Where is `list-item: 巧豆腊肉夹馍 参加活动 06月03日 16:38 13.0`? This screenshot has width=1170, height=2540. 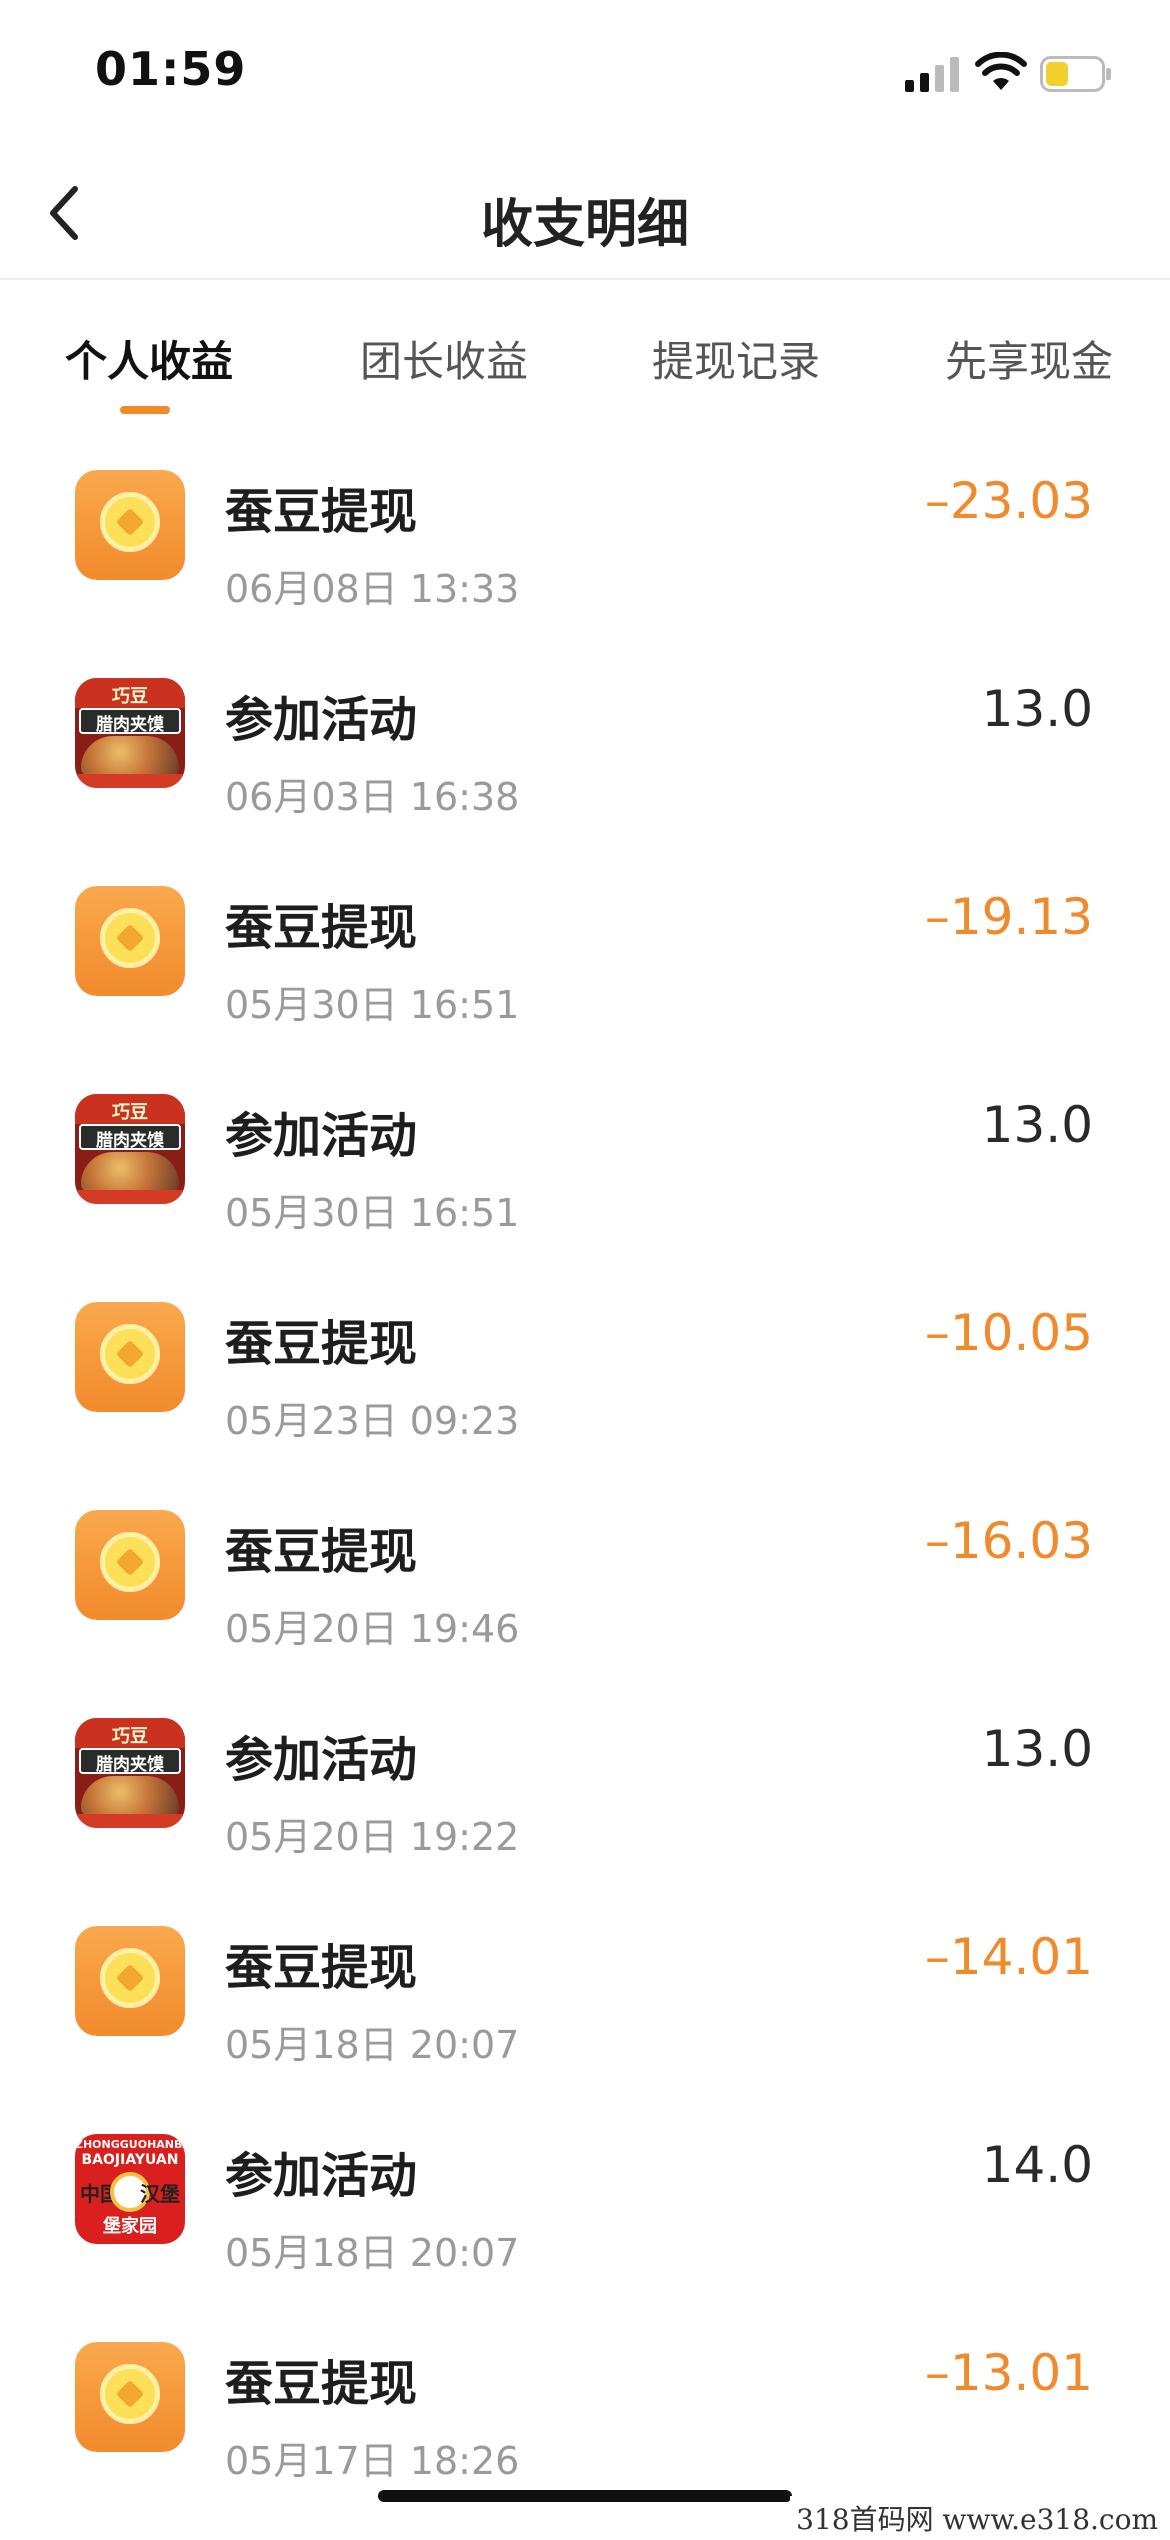 list-item: 巧豆腊肉夹馍 参加活动 06月03日 16:38 13.0 is located at coordinates (585, 762).